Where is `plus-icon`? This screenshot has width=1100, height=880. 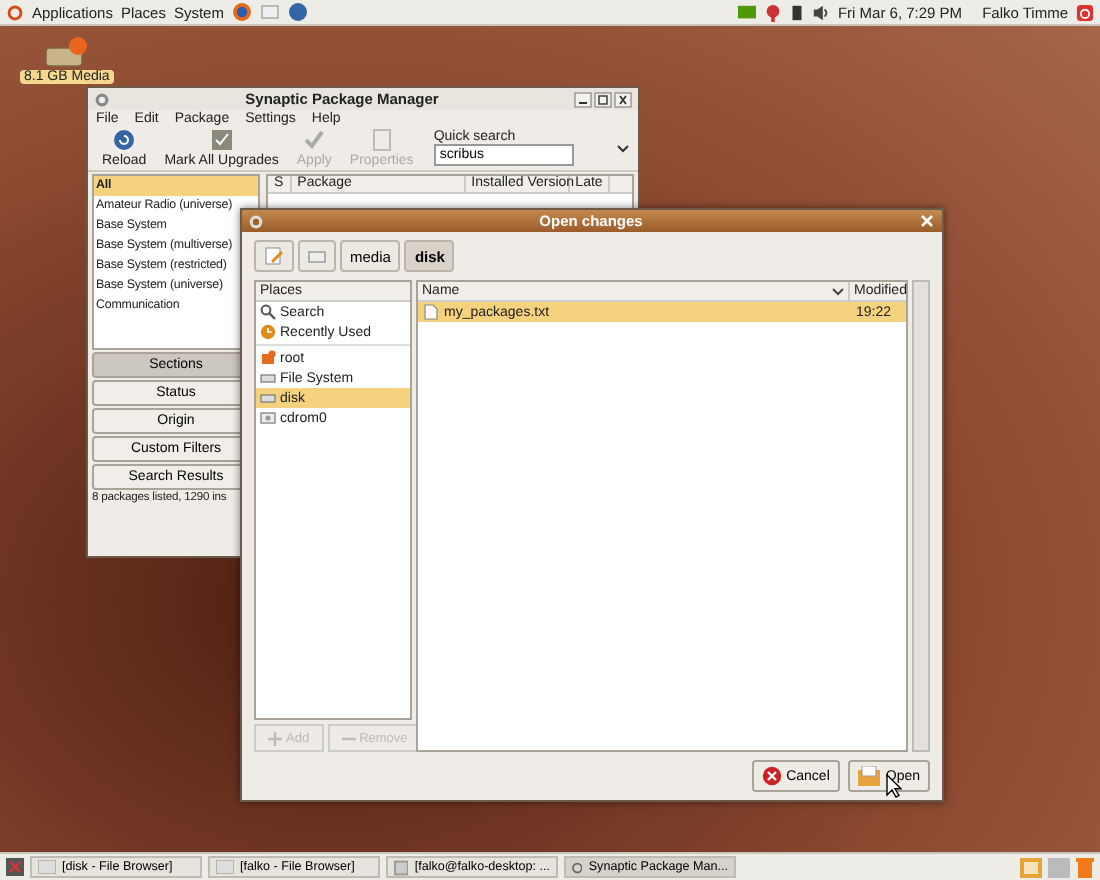
plus-icon is located at coordinates (275, 738).